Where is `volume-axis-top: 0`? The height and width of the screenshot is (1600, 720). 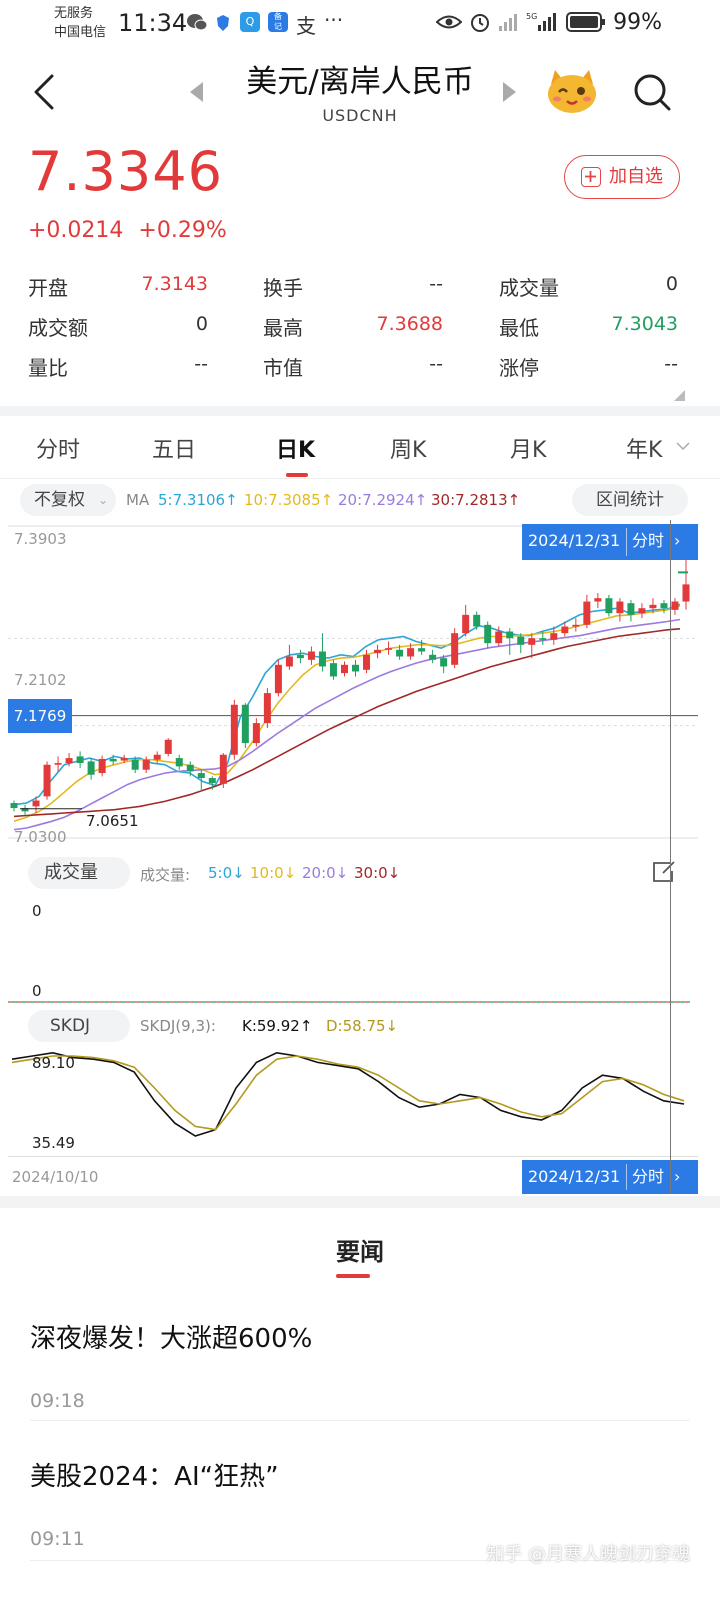 volume-axis-top: 0 is located at coordinates (37, 911).